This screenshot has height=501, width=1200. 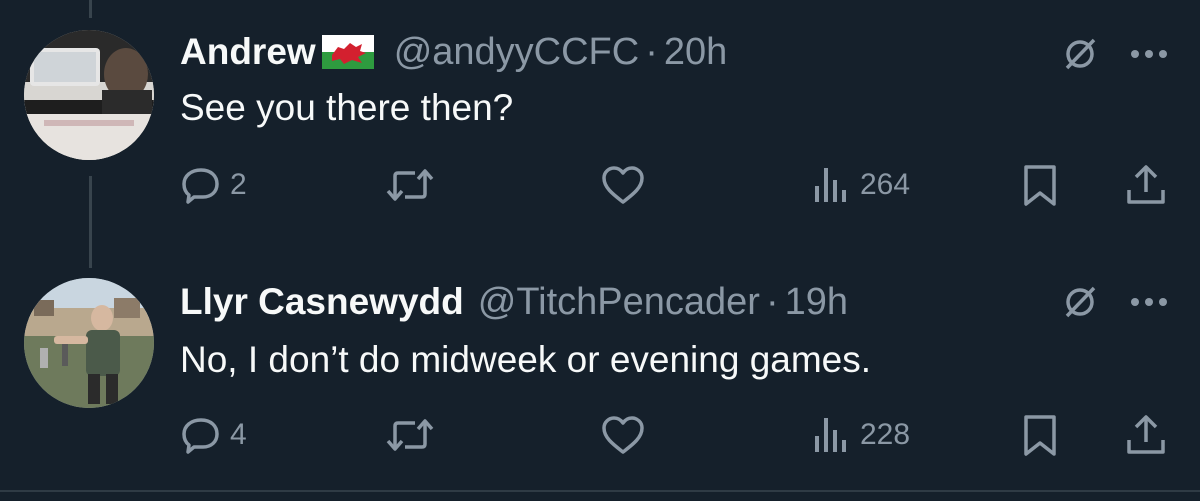 I want to click on display-name: Llyr Casnewydd, so click(x=322, y=302).